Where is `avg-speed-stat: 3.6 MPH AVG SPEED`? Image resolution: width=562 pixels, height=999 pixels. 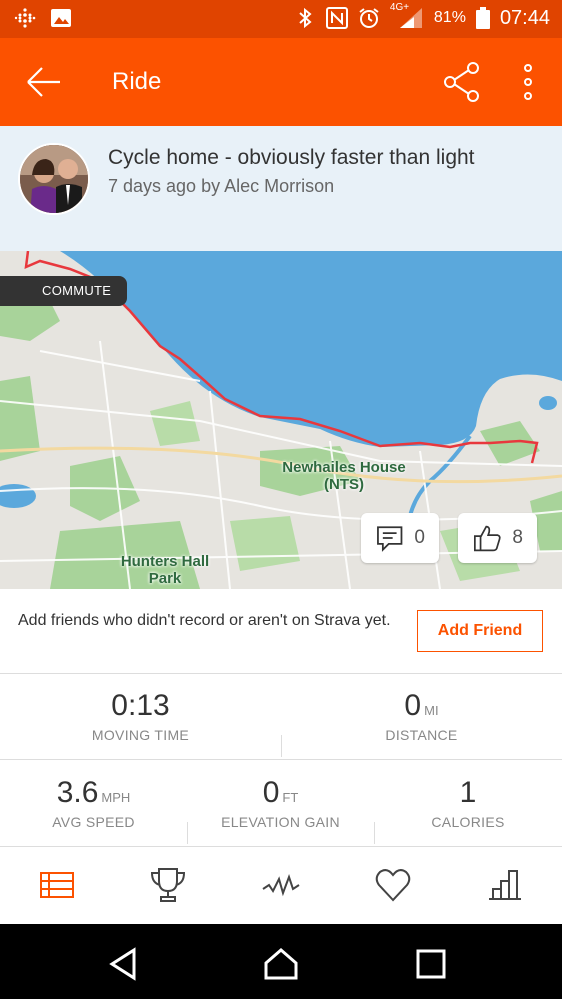 avg-speed-stat: 3.6 MPH AVG SPEED is located at coordinates (93, 803).